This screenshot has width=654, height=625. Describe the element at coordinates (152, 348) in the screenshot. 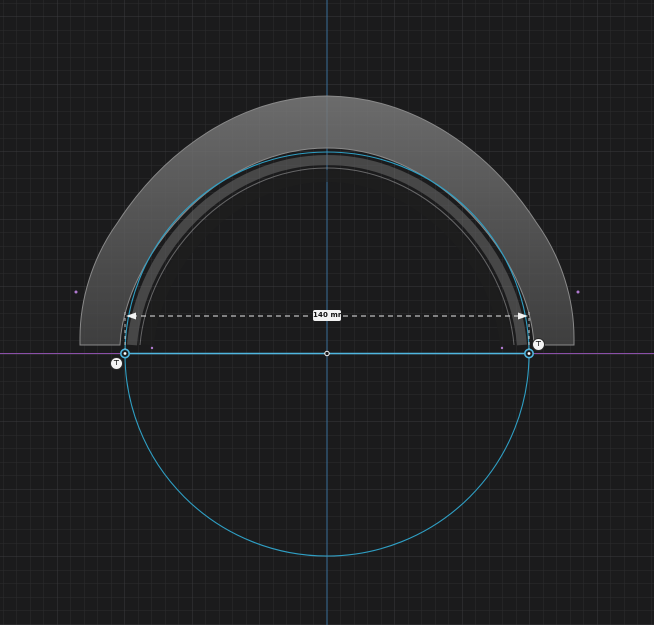

I see `chord-tick-left` at that location.